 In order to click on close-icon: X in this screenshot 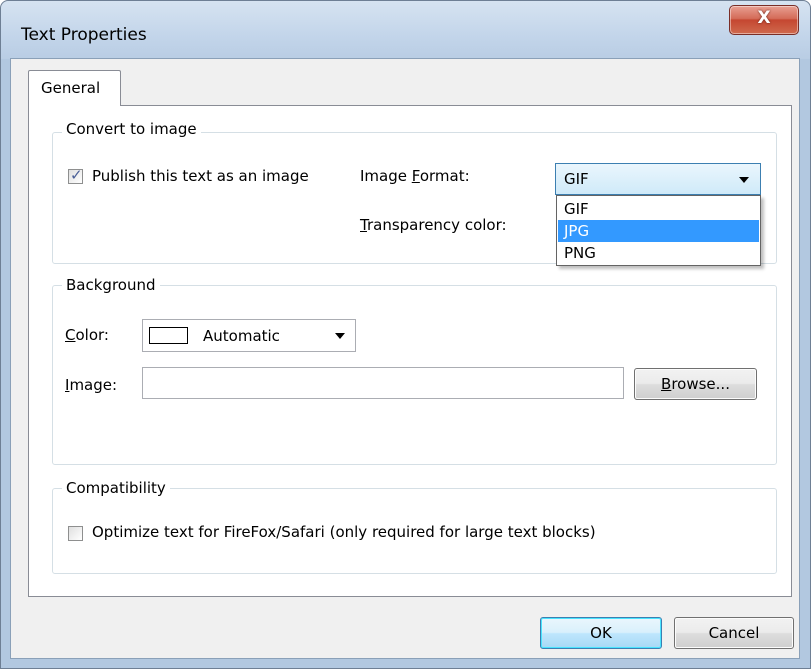, I will do `click(764, 18)`.